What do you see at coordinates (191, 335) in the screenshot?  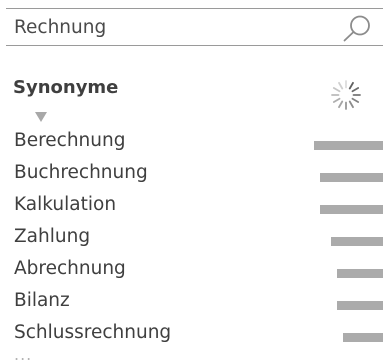 I see `result-row: Schlussrechnung` at bounding box center [191, 335].